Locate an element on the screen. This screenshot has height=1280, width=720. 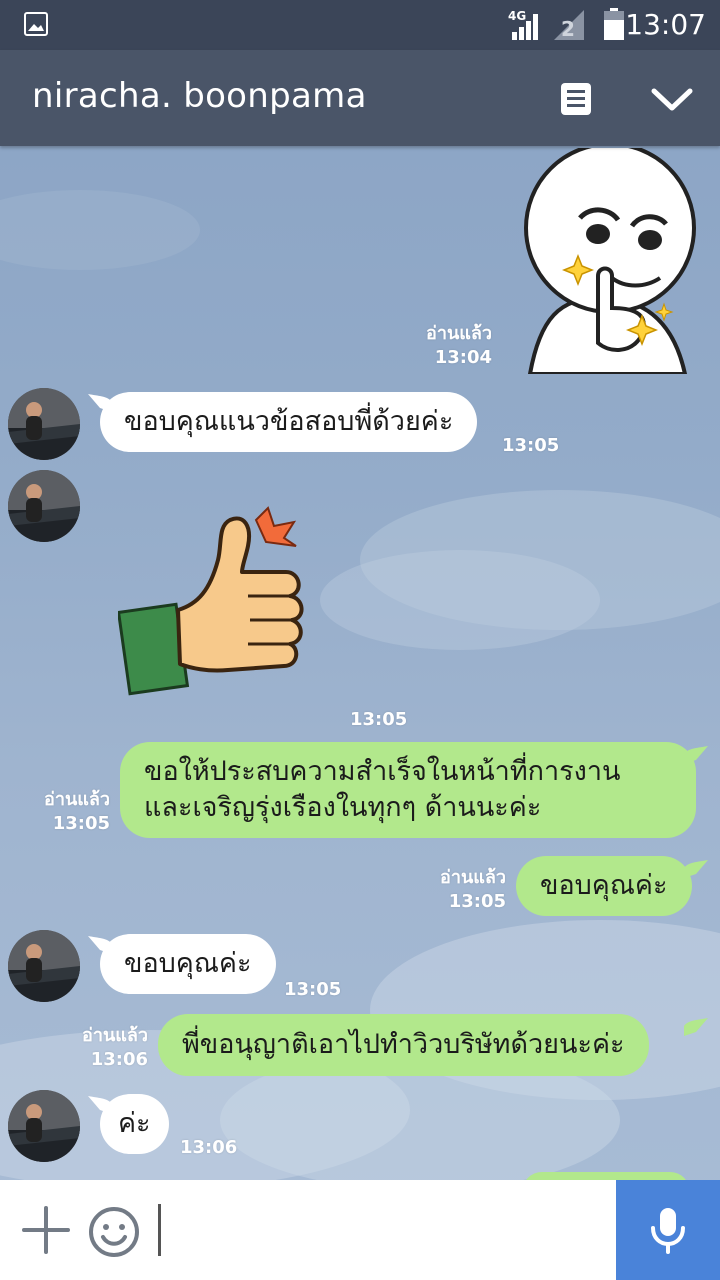
message-meta: อ่านแล้ว 13:06 is located at coordinates (94, 1048).